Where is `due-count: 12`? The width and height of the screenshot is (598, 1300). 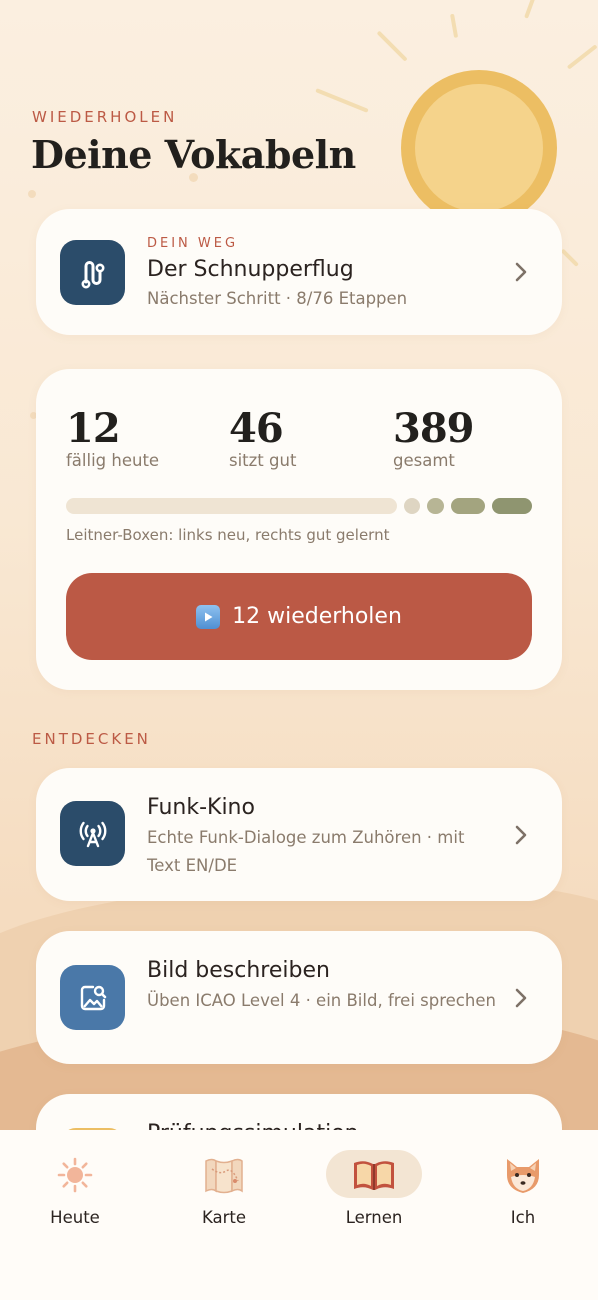
due-count: 12 is located at coordinates (93, 428).